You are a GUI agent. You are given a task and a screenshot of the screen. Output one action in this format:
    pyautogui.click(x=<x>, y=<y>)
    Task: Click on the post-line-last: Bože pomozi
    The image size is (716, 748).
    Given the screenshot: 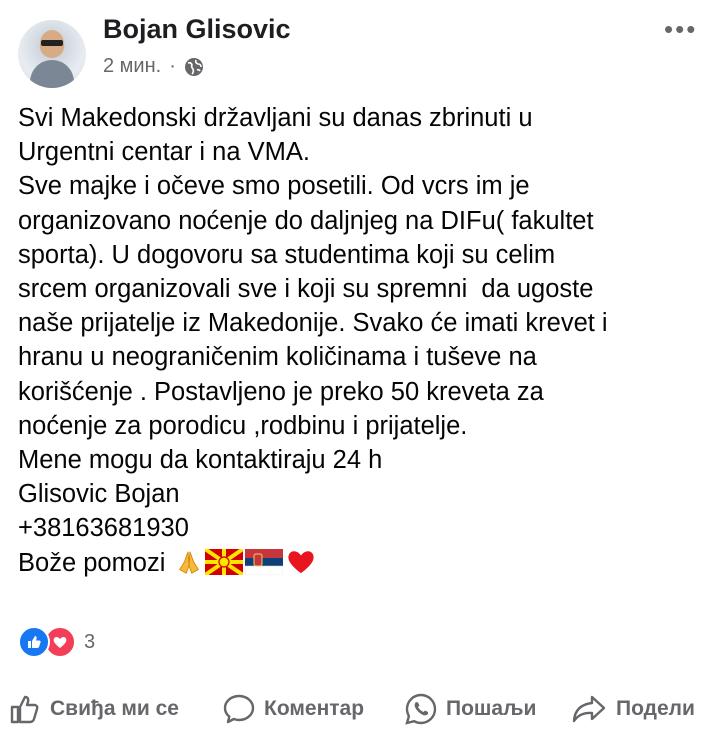 What is the action you would take?
    pyautogui.click(x=363, y=563)
    